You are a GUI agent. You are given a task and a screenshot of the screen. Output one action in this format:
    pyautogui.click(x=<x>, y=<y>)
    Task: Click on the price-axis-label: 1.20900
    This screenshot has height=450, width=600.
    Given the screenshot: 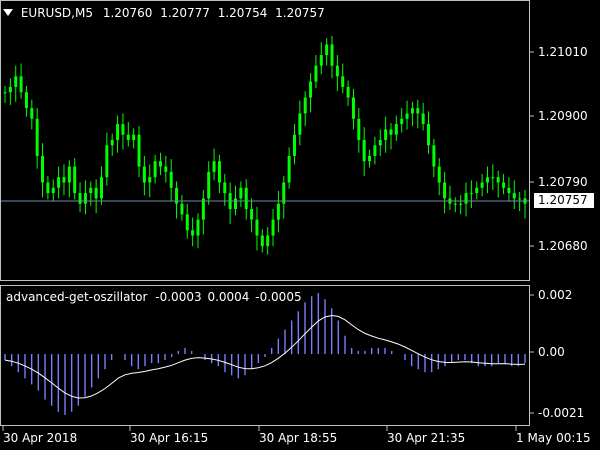 What is the action you would take?
    pyautogui.click(x=563, y=116)
    